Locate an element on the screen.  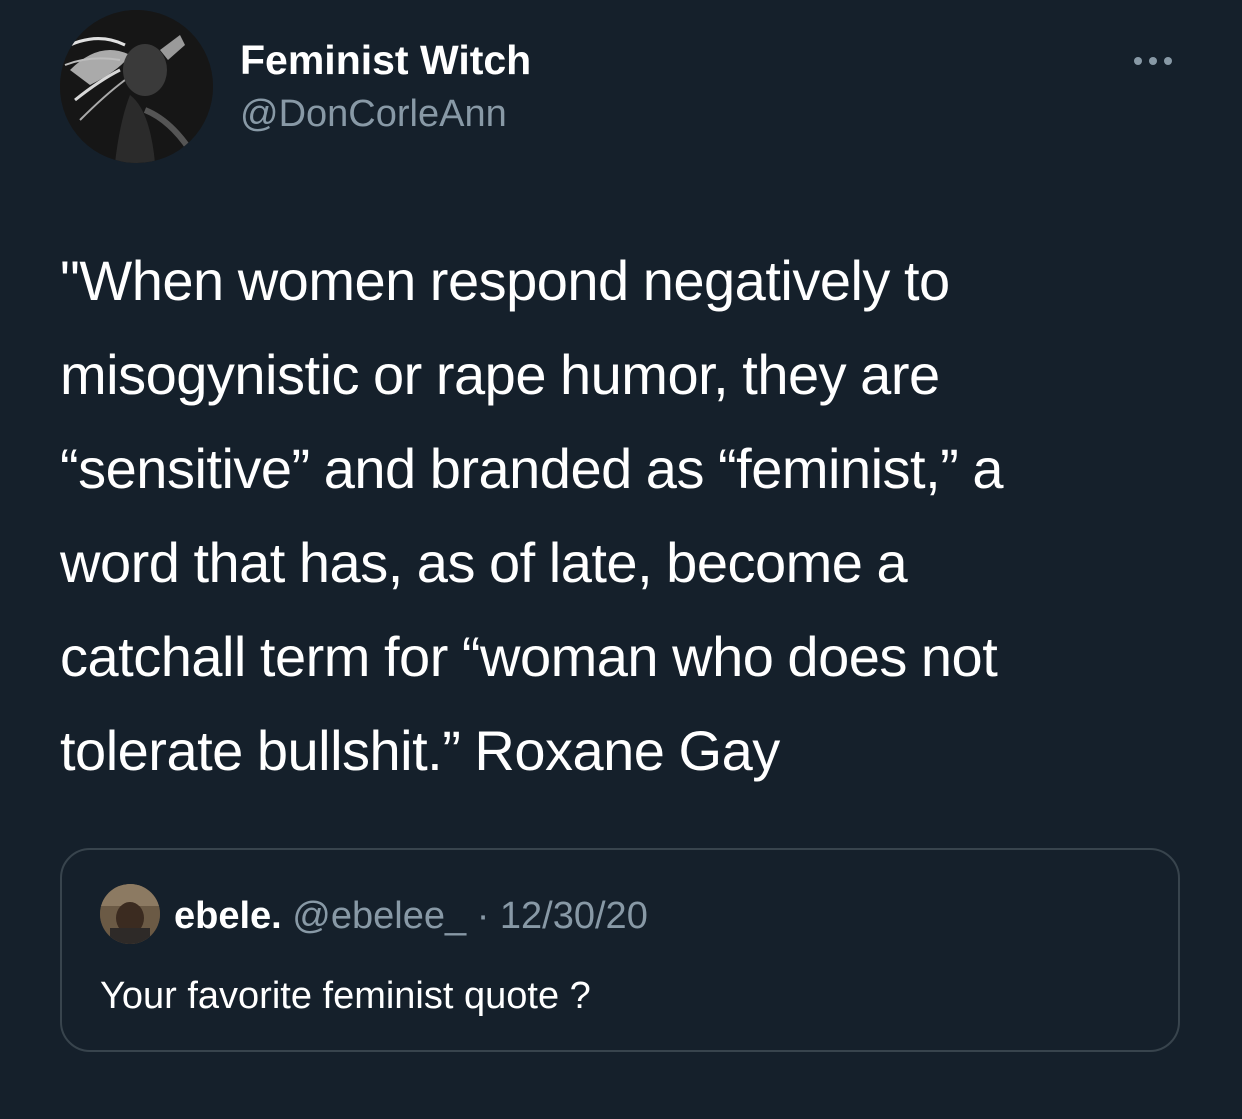
author-avatar-image is located at coordinates (136, 86).